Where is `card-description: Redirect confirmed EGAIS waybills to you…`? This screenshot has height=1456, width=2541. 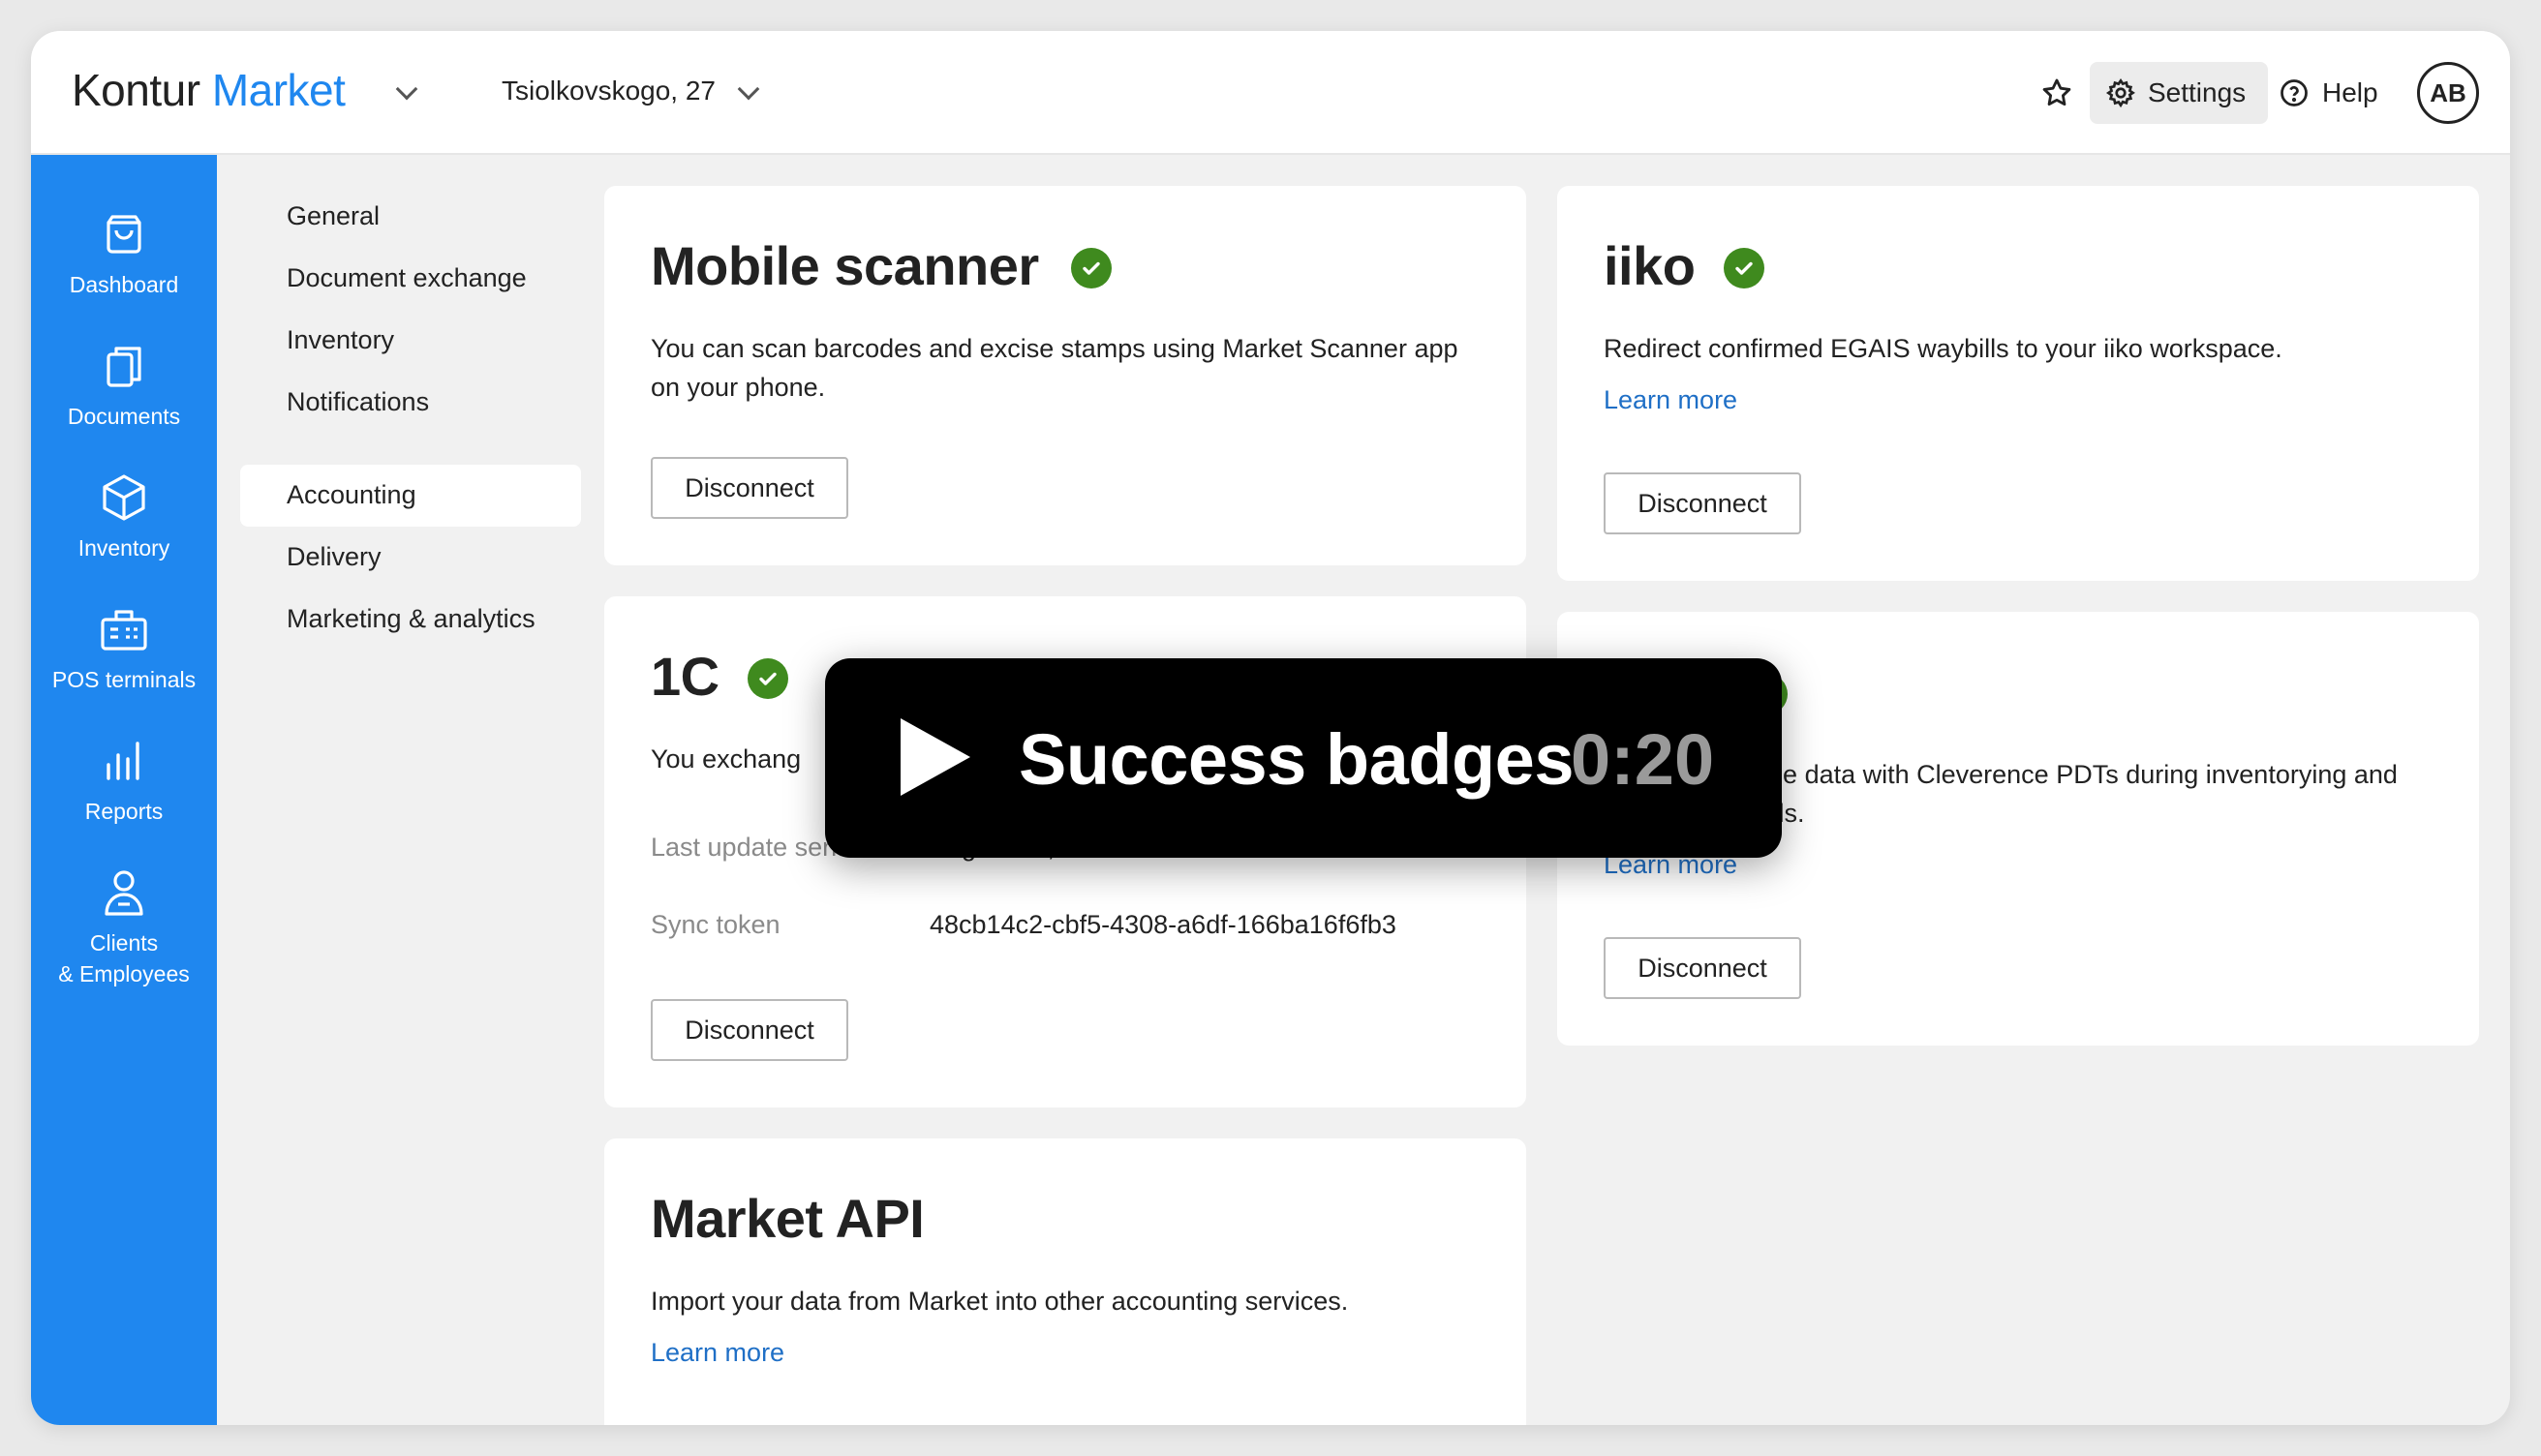 card-description: Redirect confirmed EGAIS waybills to you… is located at coordinates (1943, 349).